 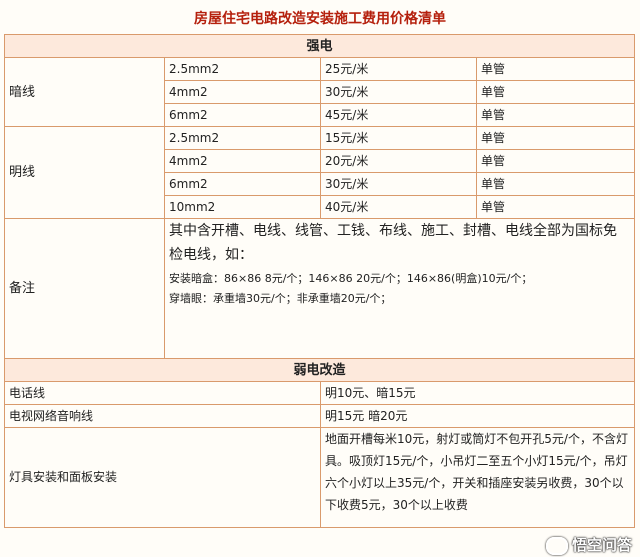 I want to click on tv-price: 明15元 暗20元, so click(x=477, y=416).